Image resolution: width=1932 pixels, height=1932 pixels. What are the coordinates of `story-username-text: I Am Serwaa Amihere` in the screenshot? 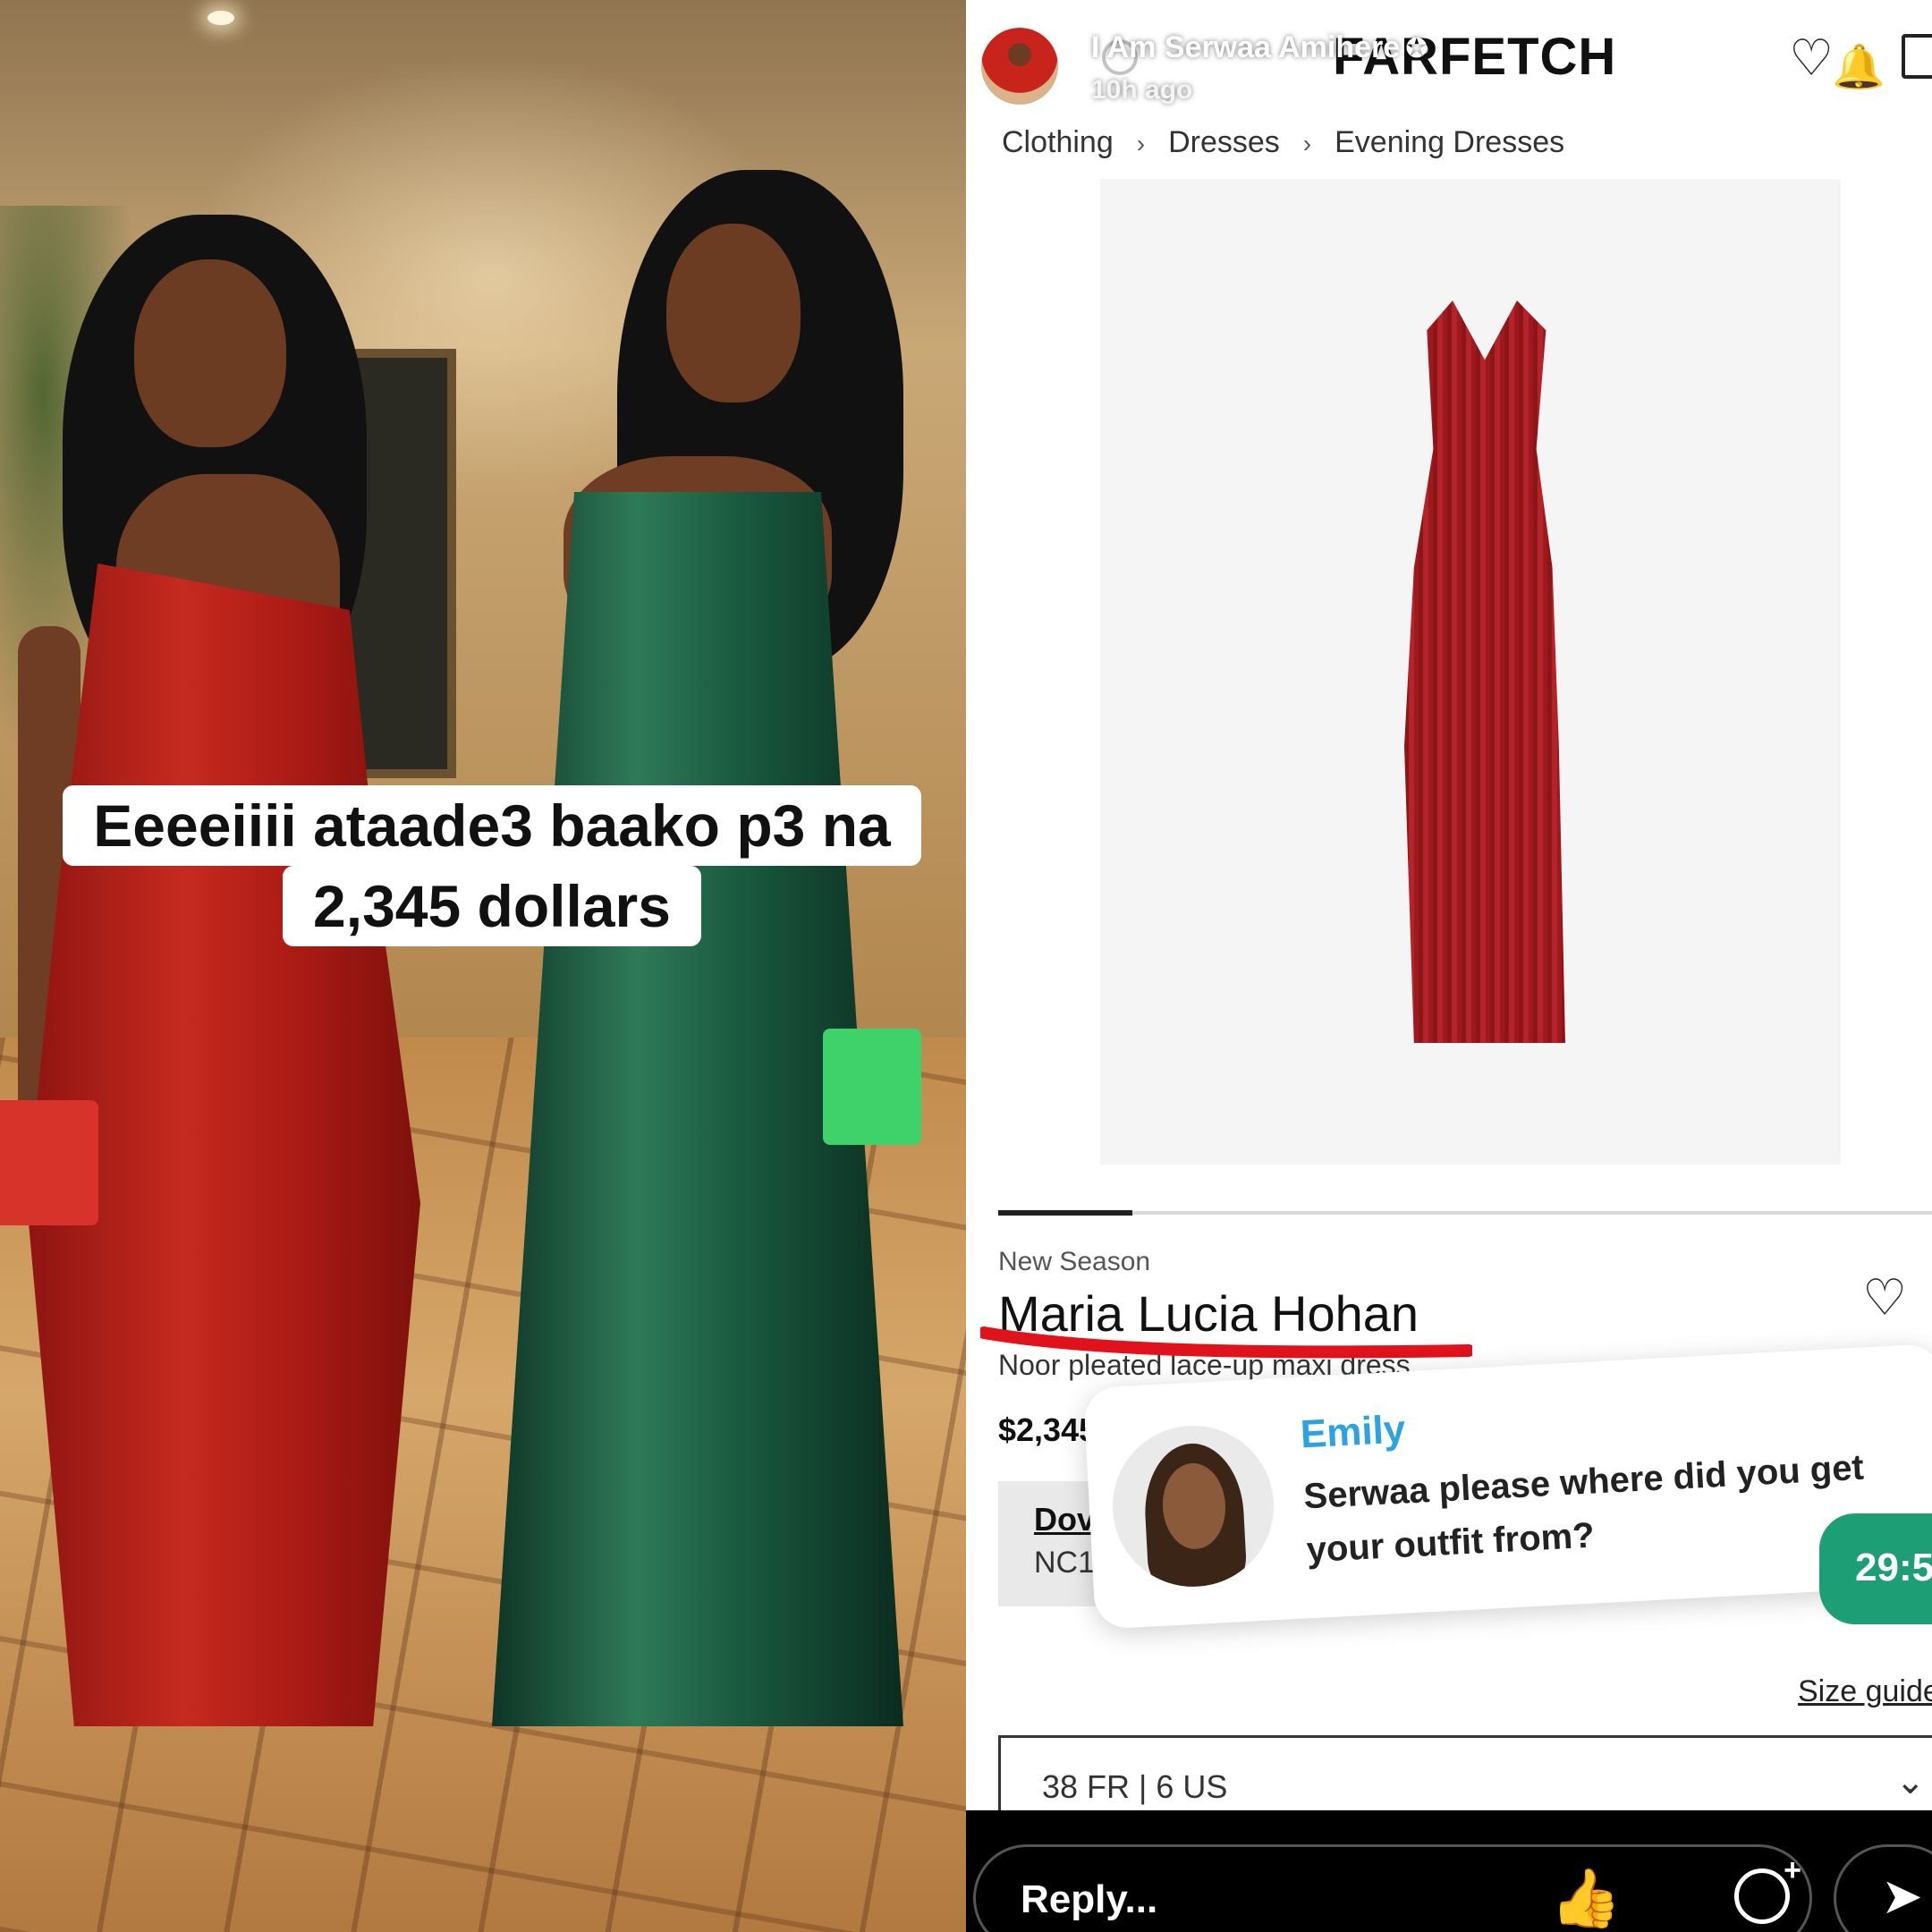 It's located at (1246, 47).